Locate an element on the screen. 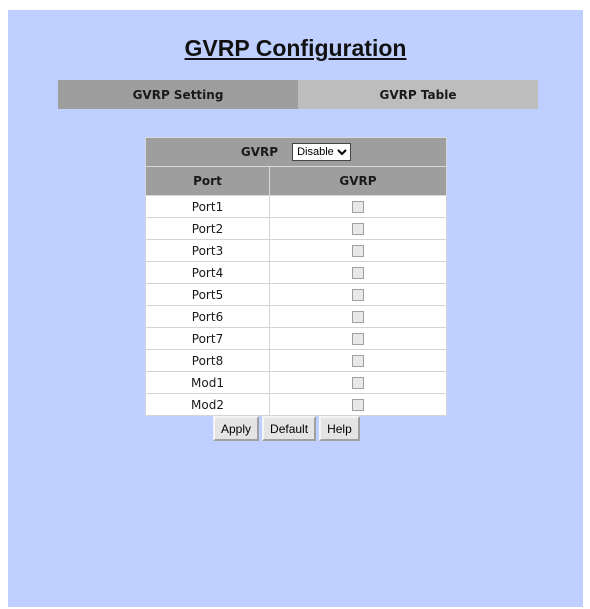 The height and width of the screenshot is (609, 590). help-button: Help is located at coordinates (339, 428).